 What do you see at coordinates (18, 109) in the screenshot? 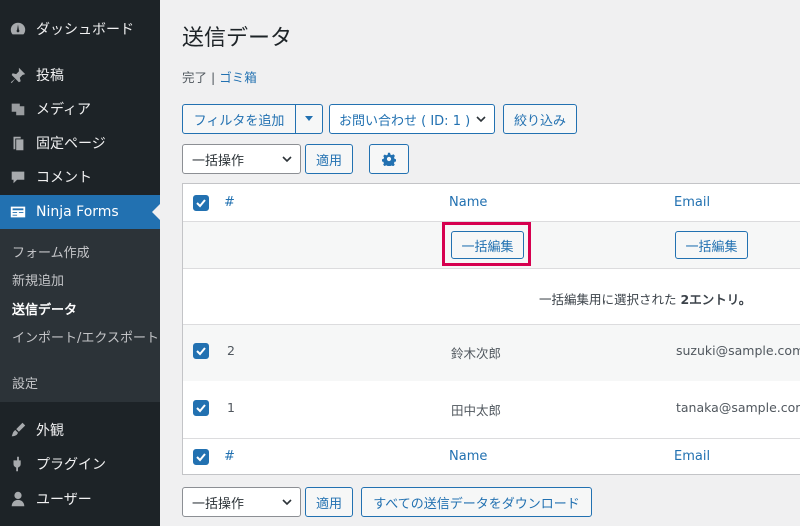
I see `media-icon` at bounding box center [18, 109].